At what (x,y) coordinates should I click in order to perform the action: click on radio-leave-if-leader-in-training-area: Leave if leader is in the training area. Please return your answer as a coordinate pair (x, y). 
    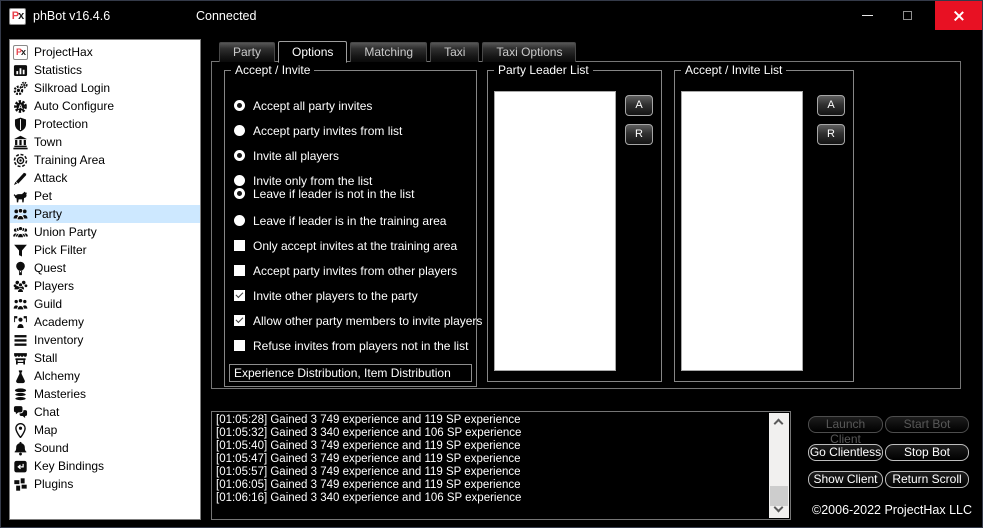
    Looking at the image, I should click on (340, 221).